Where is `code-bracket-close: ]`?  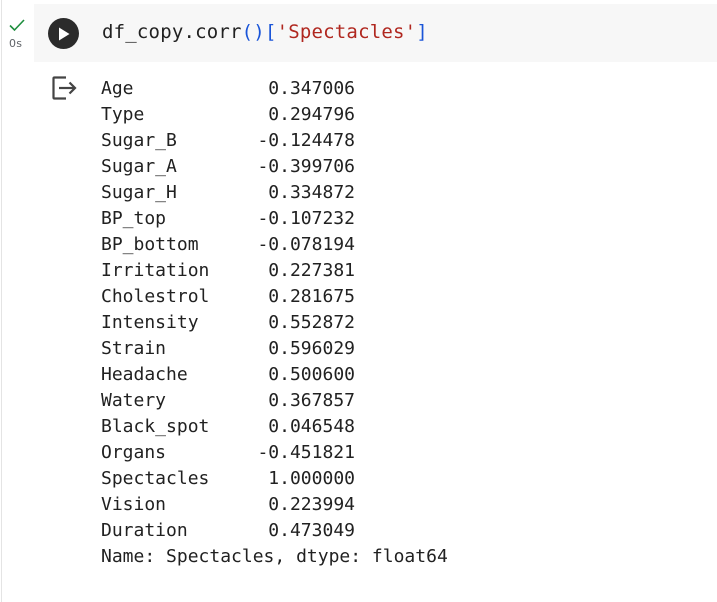 code-bracket-close: ] is located at coordinates (422, 32).